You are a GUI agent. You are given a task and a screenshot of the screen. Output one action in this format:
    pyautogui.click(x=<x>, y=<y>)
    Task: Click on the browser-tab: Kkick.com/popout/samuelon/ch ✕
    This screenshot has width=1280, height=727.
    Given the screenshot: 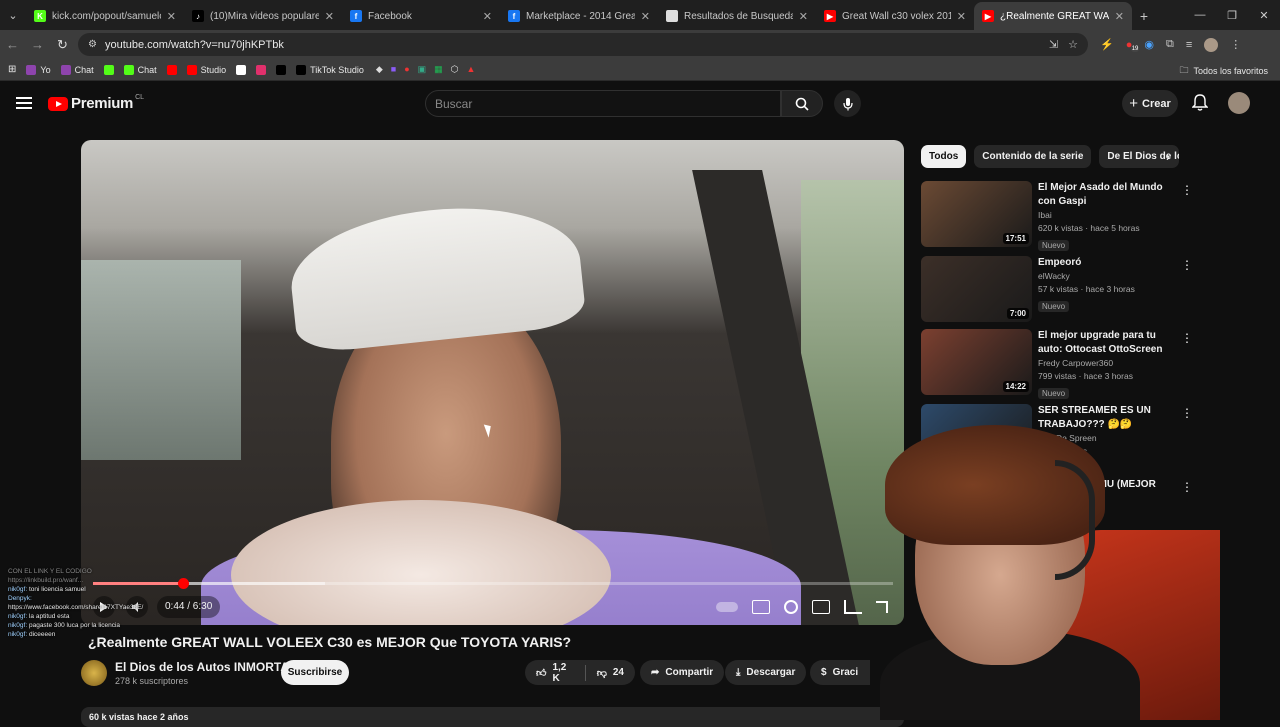 What is the action you would take?
    pyautogui.click(x=105, y=16)
    